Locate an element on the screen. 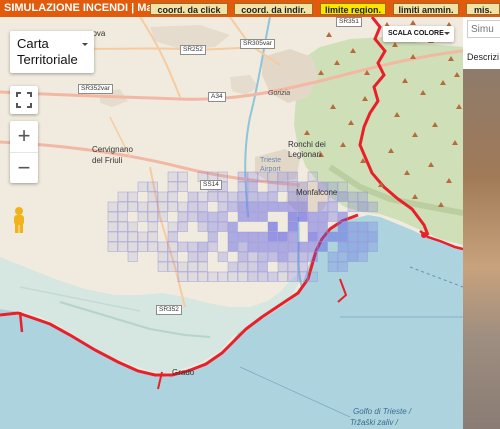  fullscreen-button is located at coordinates (24, 100).